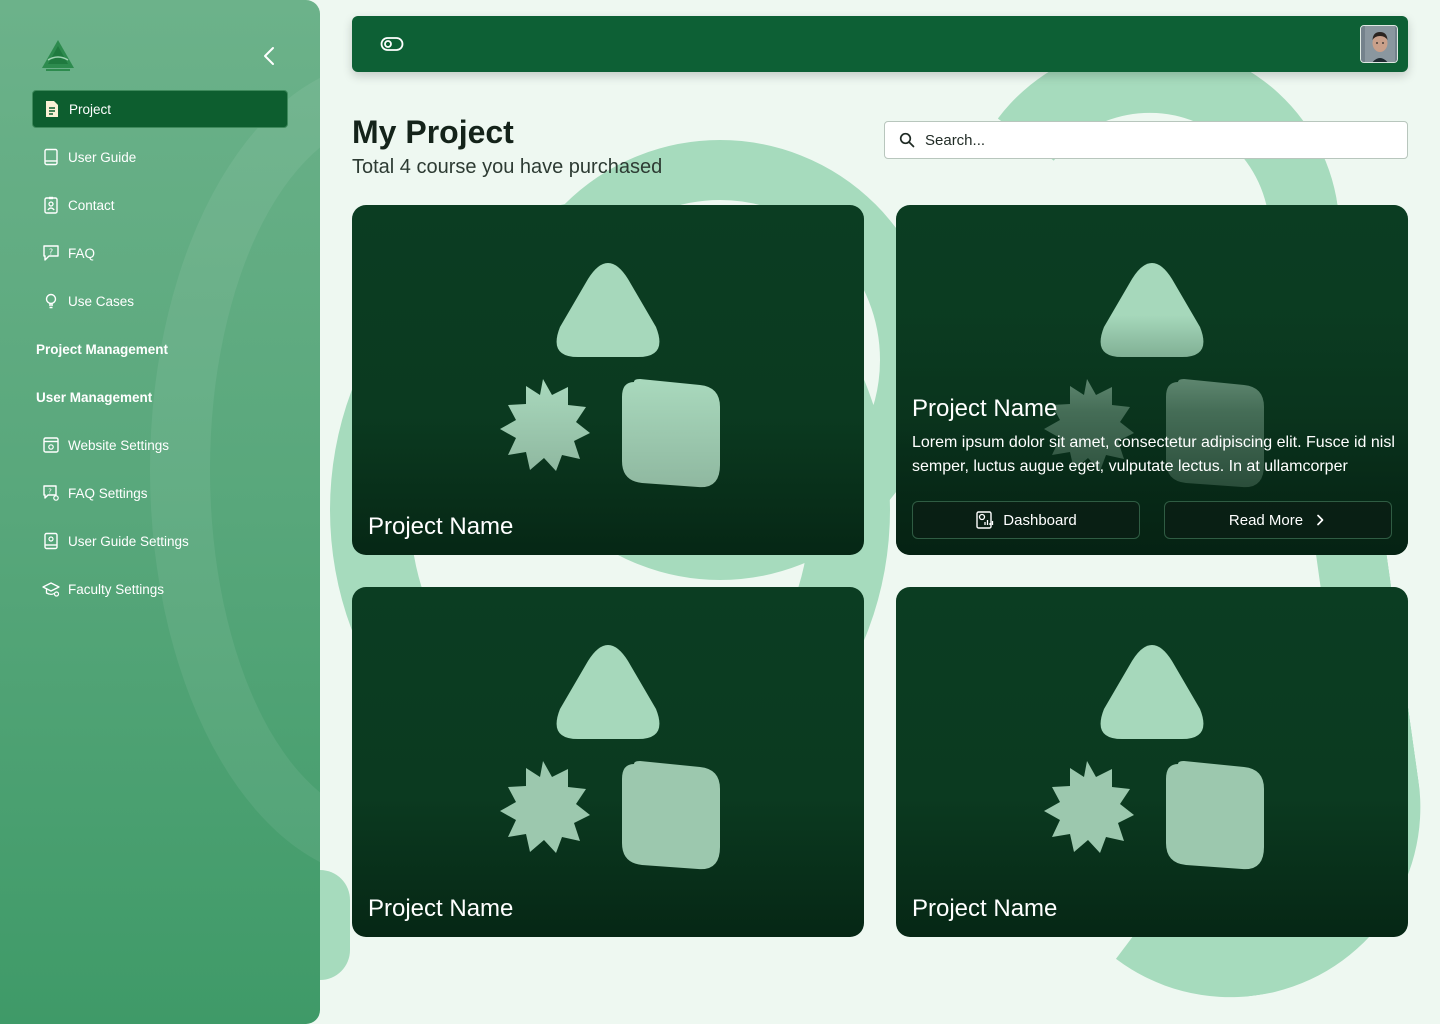 The height and width of the screenshot is (1024, 1440). Describe the element at coordinates (116, 589) in the screenshot. I see `sidebar-item-label: Faculty Settings` at that location.